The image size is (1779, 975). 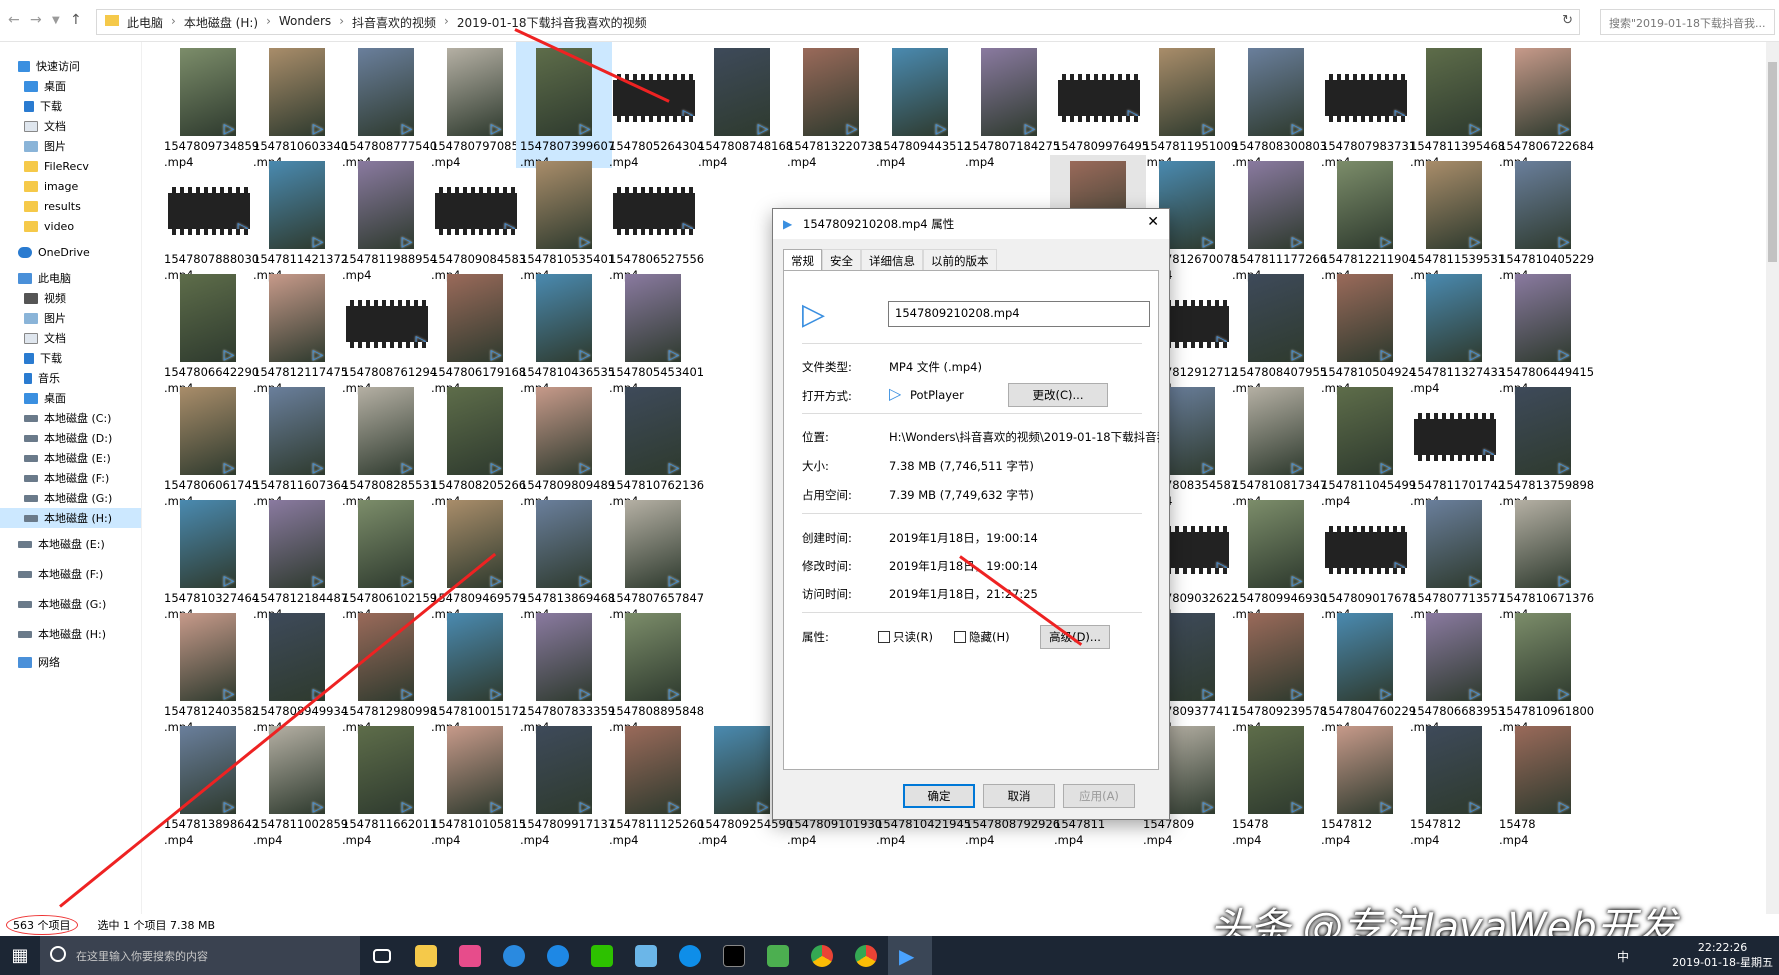 I want to click on file-explorer-icon, so click(x=426, y=955).